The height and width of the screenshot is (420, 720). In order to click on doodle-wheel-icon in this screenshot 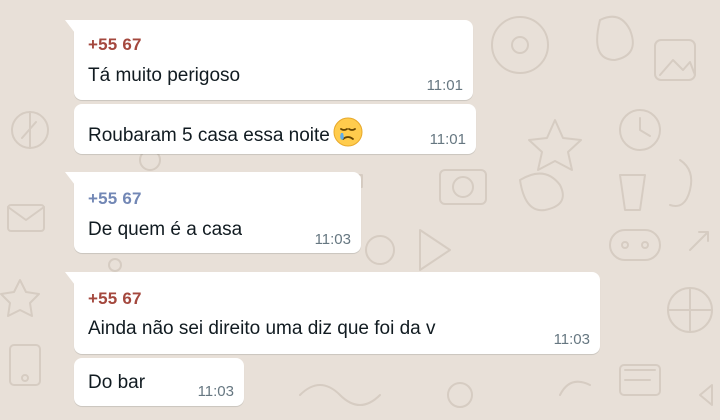, I will do `click(520, 45)`.